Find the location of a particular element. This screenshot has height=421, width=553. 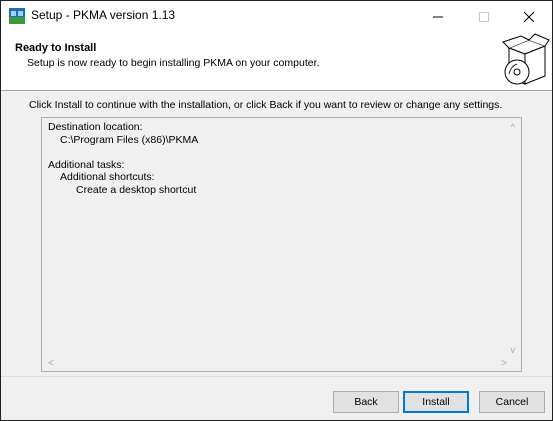

scroll-down-arrow-icon: v is located at coordinates (513, 350).